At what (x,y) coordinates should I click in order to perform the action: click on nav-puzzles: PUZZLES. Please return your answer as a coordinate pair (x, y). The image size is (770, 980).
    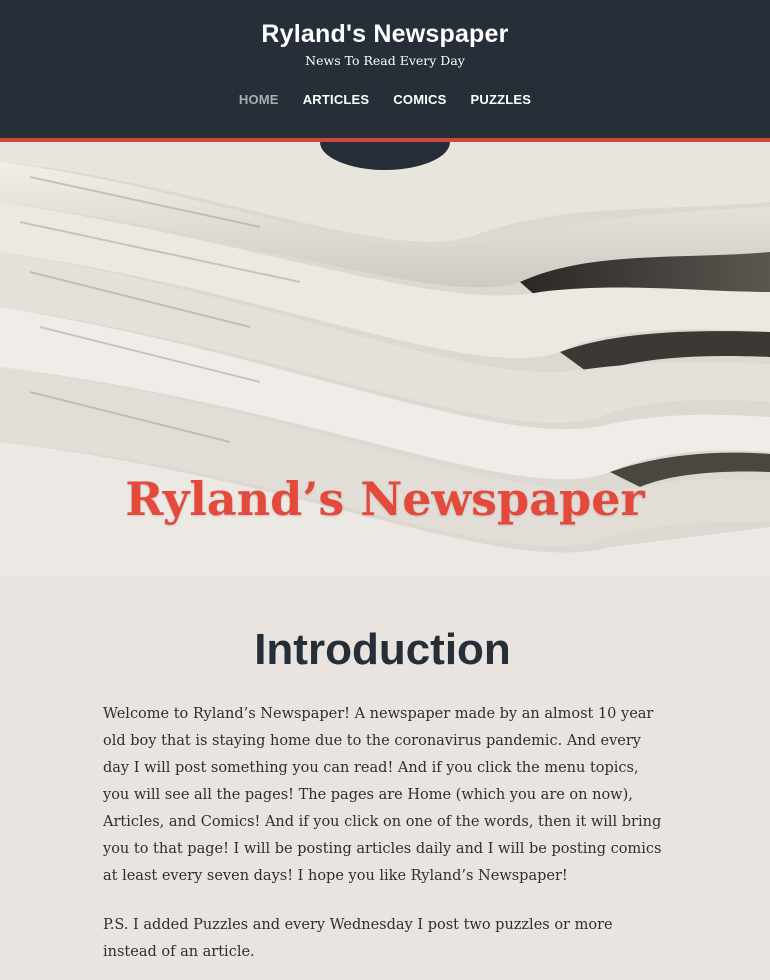
    Looking at the image, I should click on (501, 99).